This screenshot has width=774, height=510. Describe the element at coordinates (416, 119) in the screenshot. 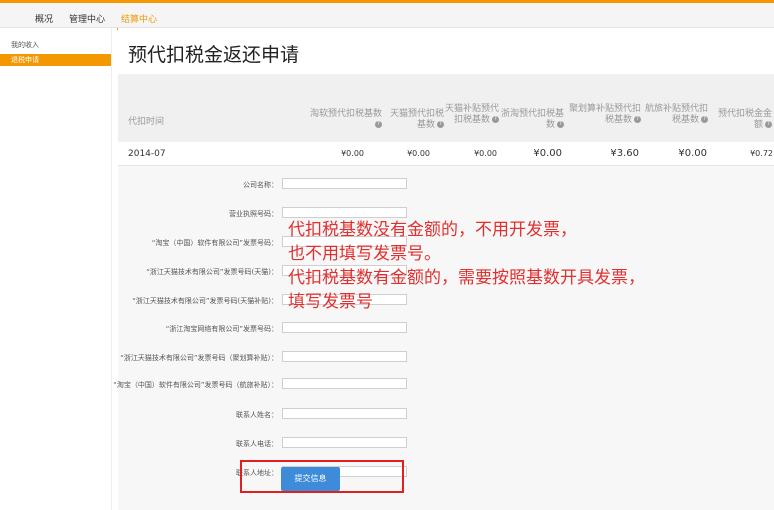

I see `header-tmall-base: 天猫预代扣税基数?` at that location.